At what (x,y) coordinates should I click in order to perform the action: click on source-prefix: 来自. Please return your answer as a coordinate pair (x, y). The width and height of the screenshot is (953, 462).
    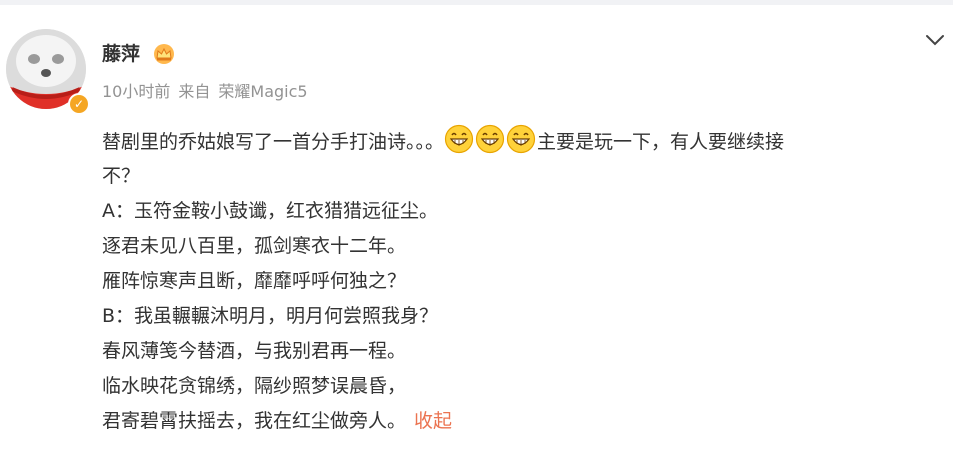
    Looking at the image, I should click on (194, 91).